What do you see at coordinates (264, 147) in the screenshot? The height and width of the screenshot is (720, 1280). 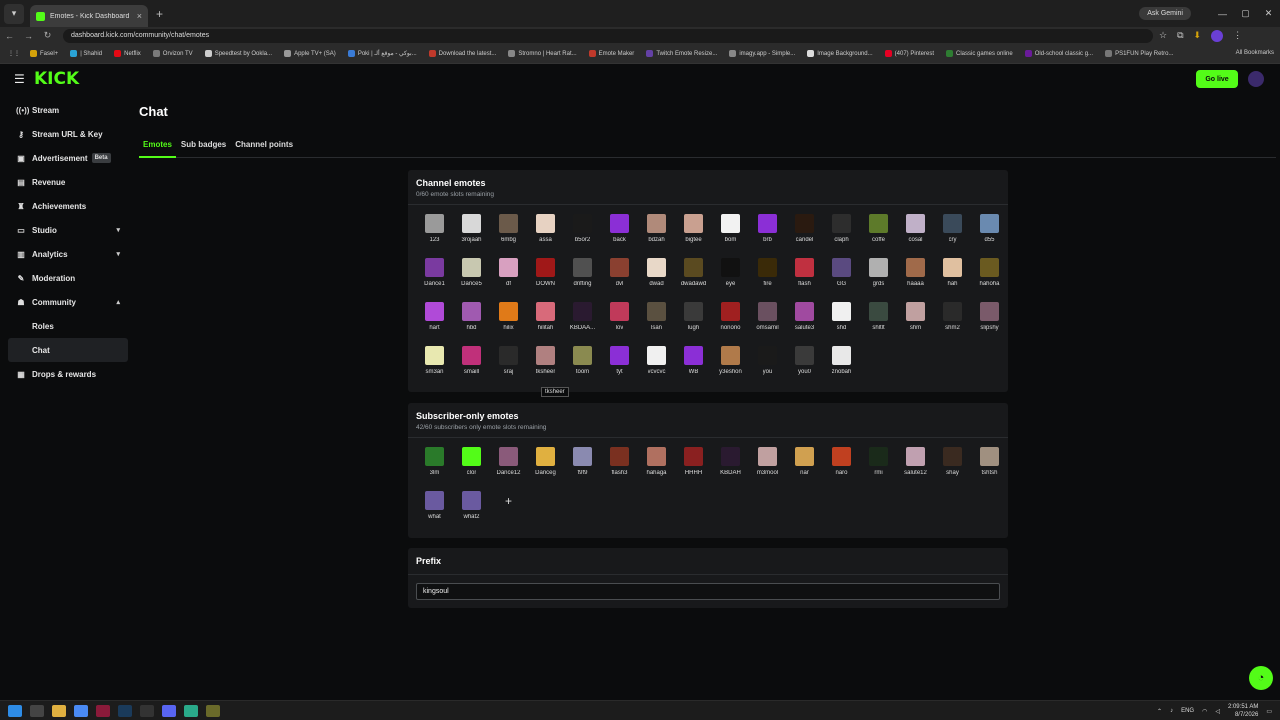 I see `tab-channel-points: Channel points` at bounding box center [264, 147].